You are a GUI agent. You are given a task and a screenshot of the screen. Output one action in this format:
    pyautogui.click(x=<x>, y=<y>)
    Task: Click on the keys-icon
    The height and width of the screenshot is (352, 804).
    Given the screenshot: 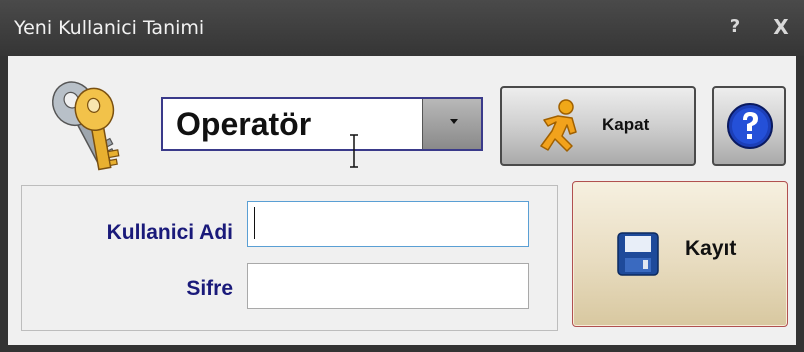 What is the action you would take?
    pyautogui.click(x=85, y=126)
    